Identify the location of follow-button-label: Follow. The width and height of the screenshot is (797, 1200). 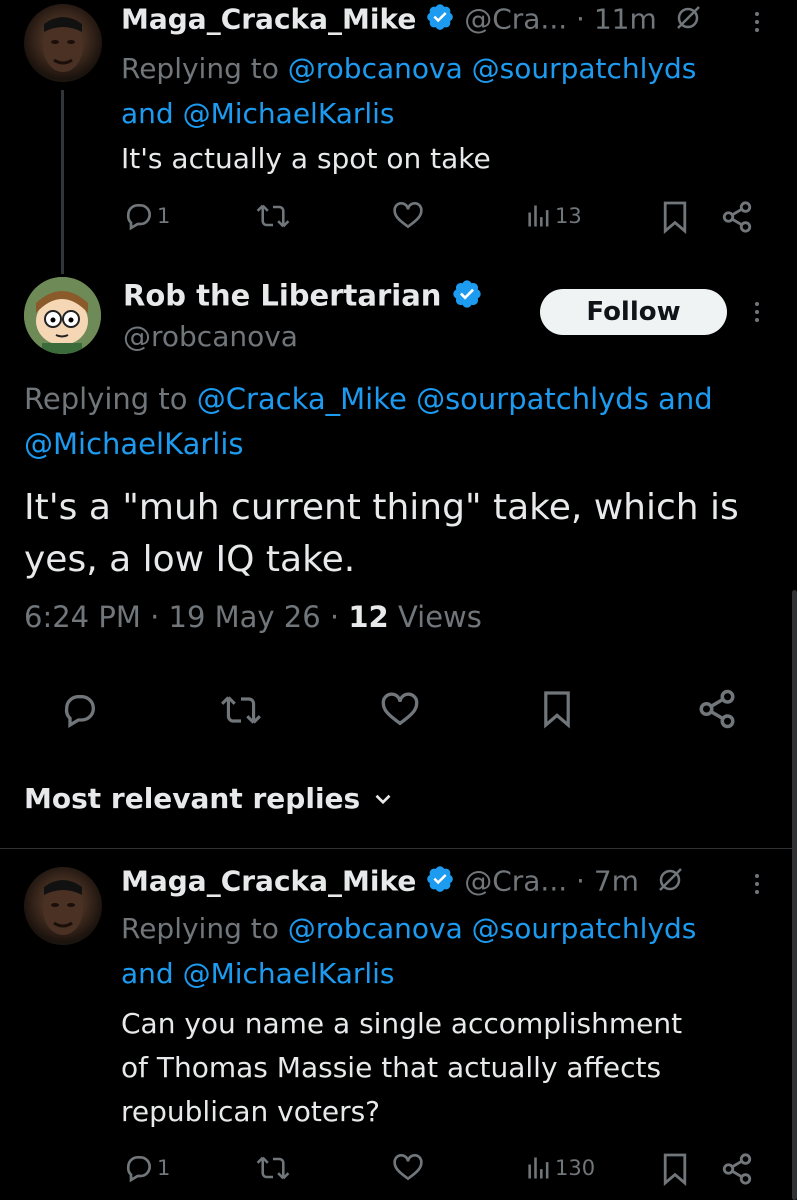
(633, 312).